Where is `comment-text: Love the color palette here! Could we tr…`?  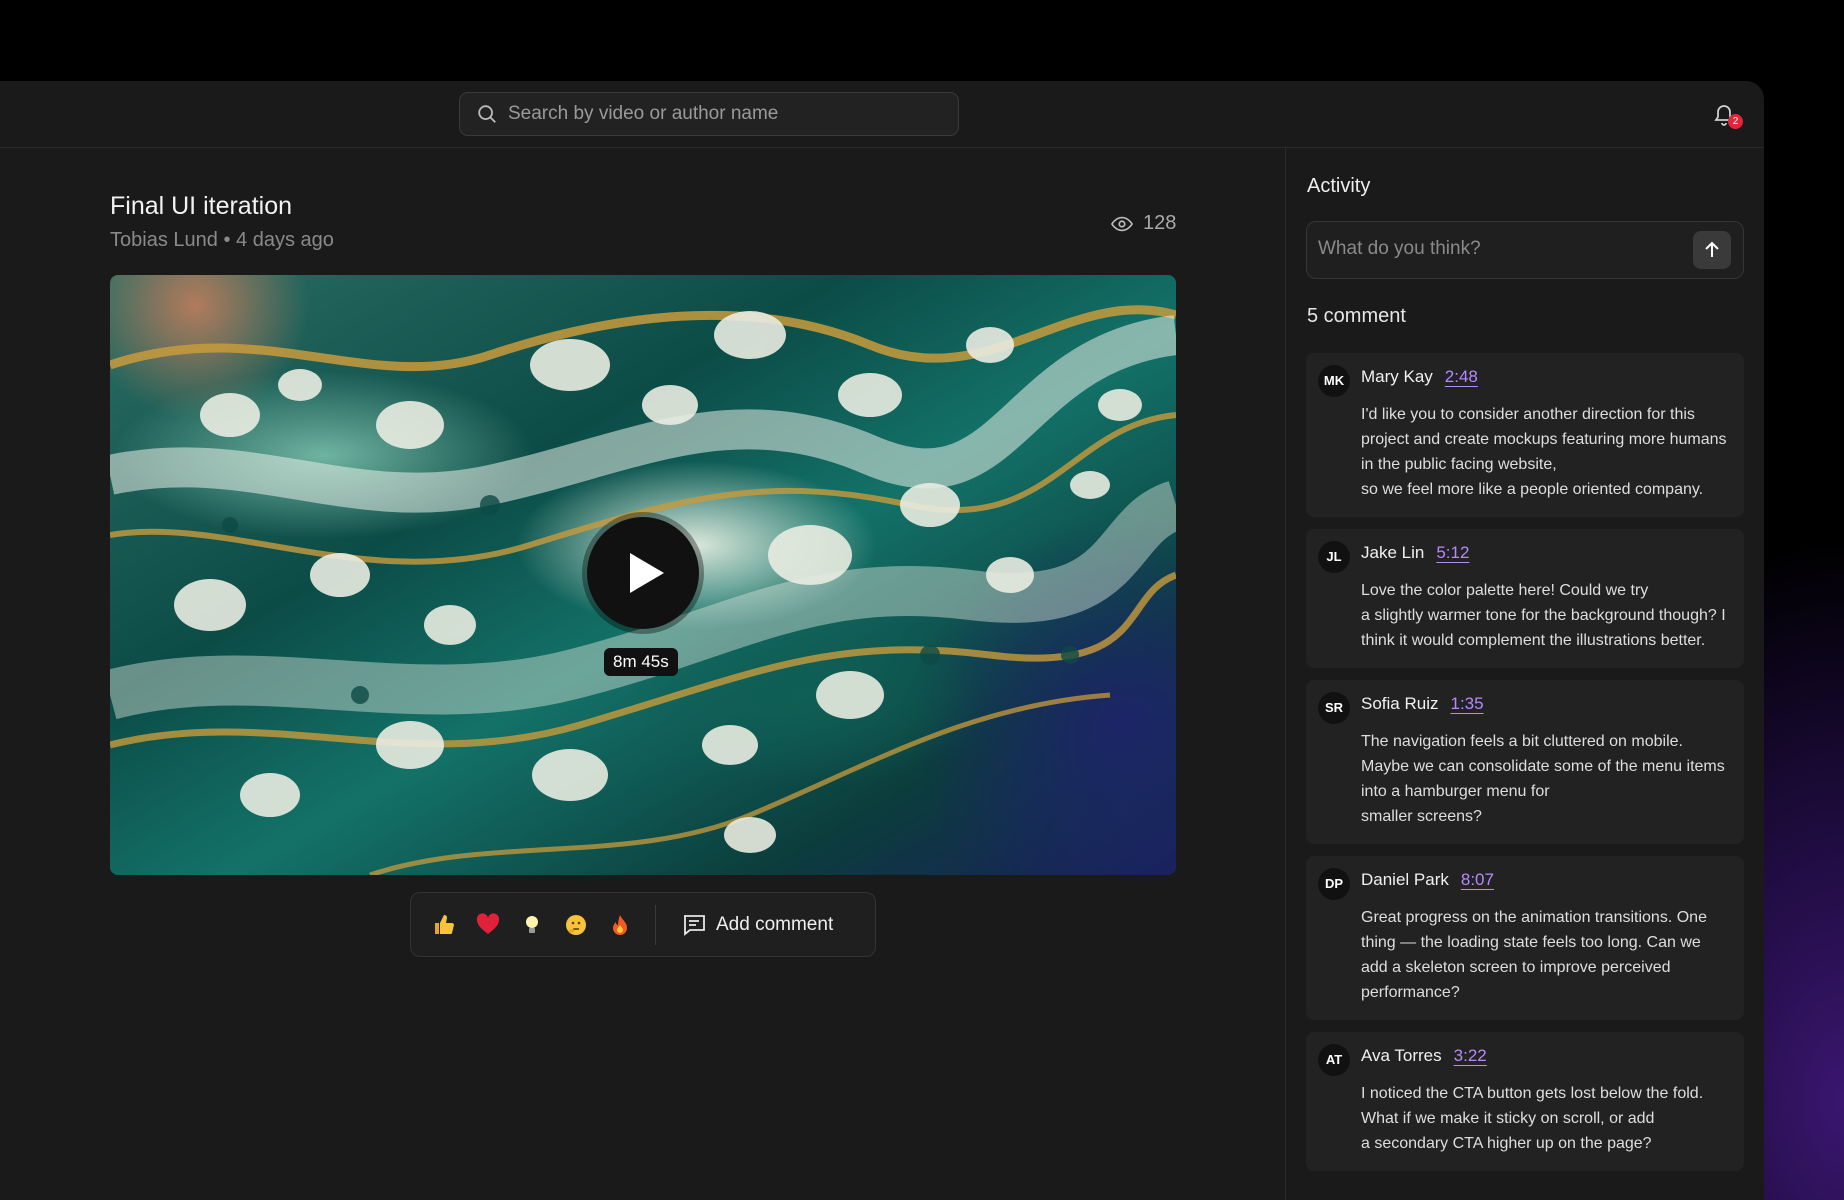
comment-text: Love the color palette here! Could we tr… is located at coordinates (1543, 615).